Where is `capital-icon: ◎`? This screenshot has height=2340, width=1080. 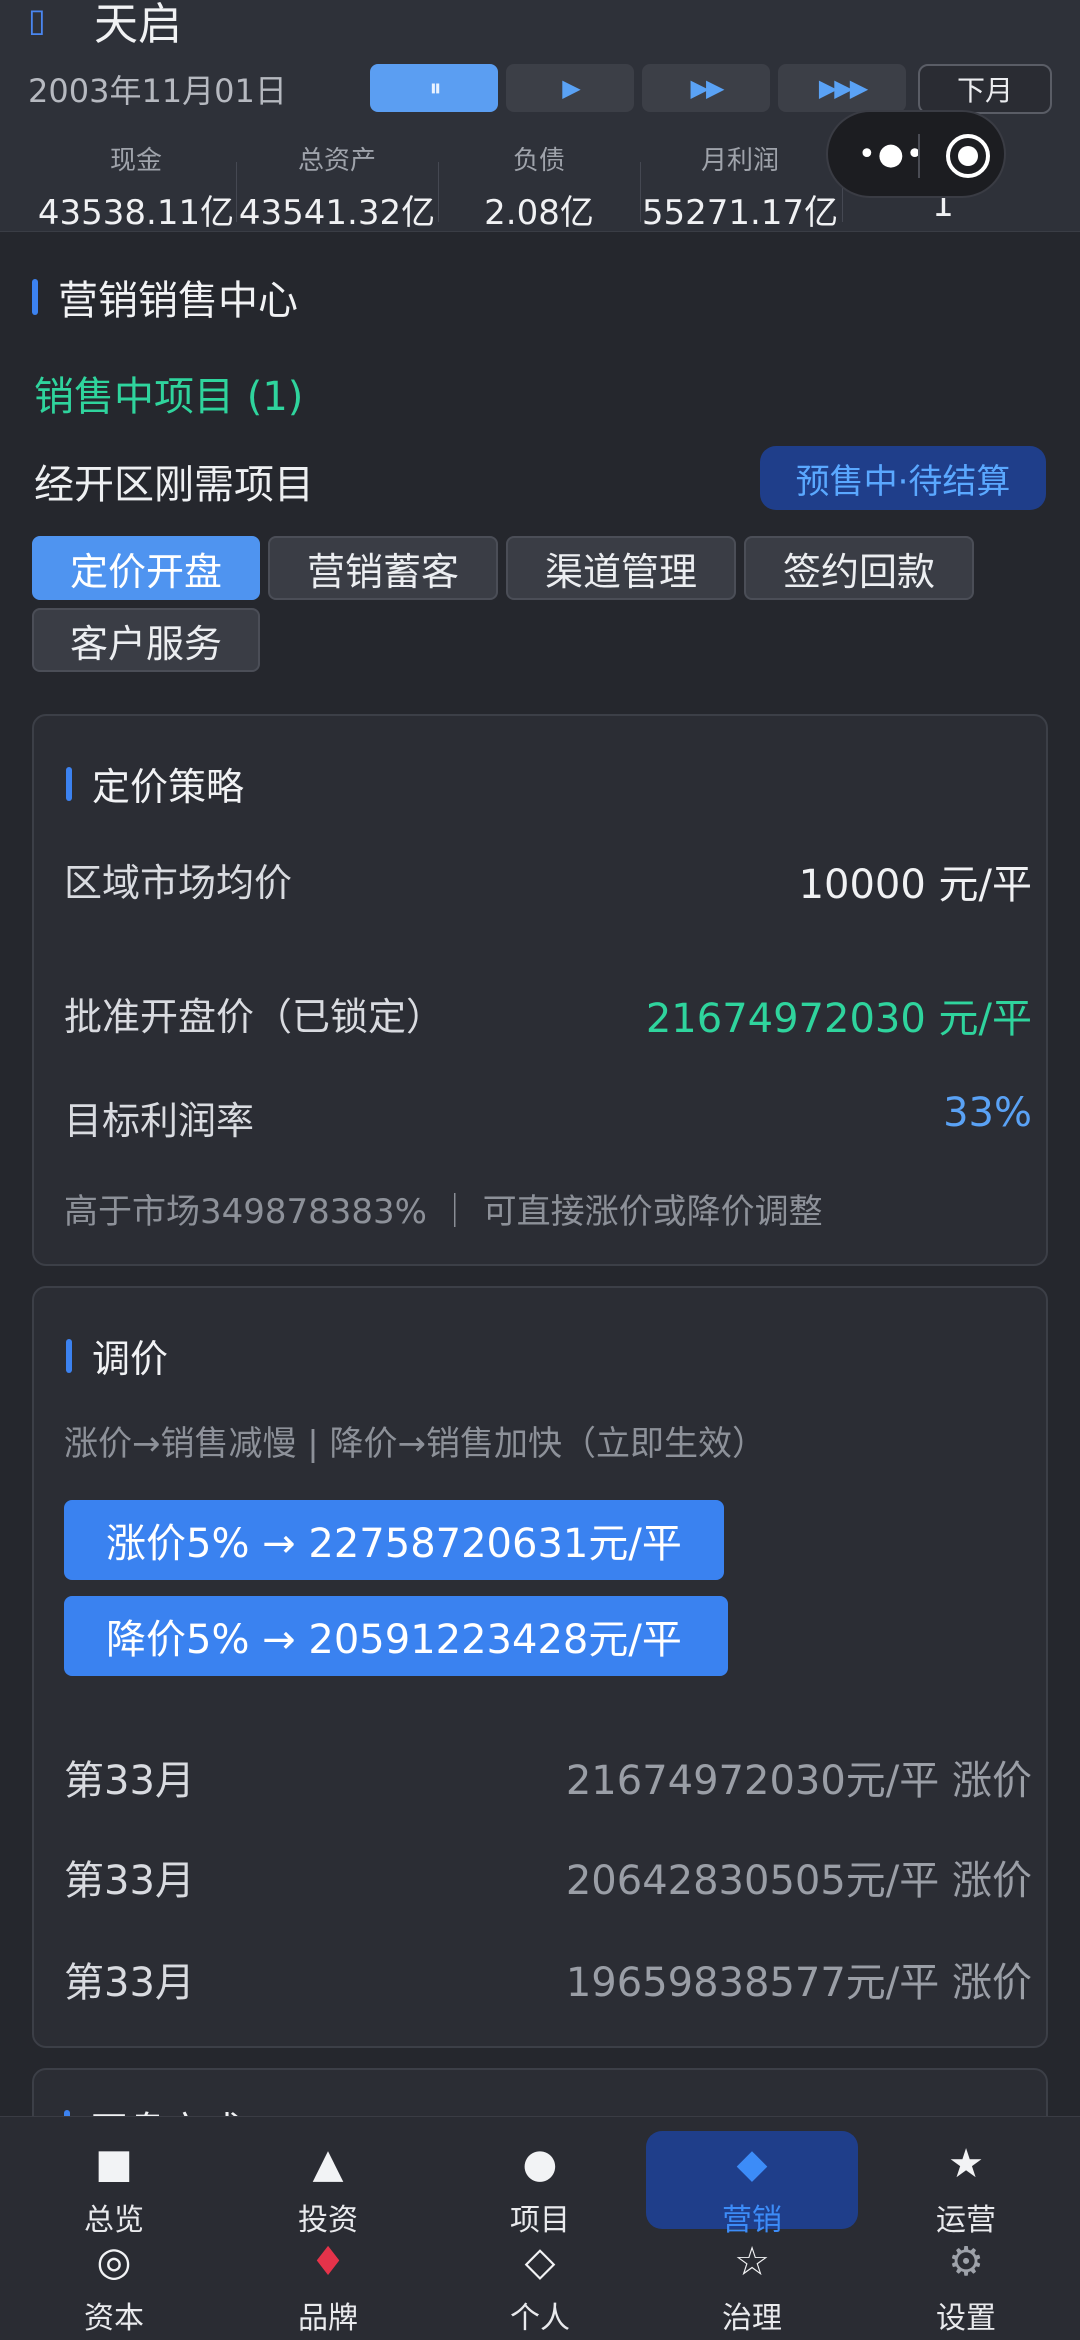 capital-icon: ◎ is located at coordinates (114, 2262).